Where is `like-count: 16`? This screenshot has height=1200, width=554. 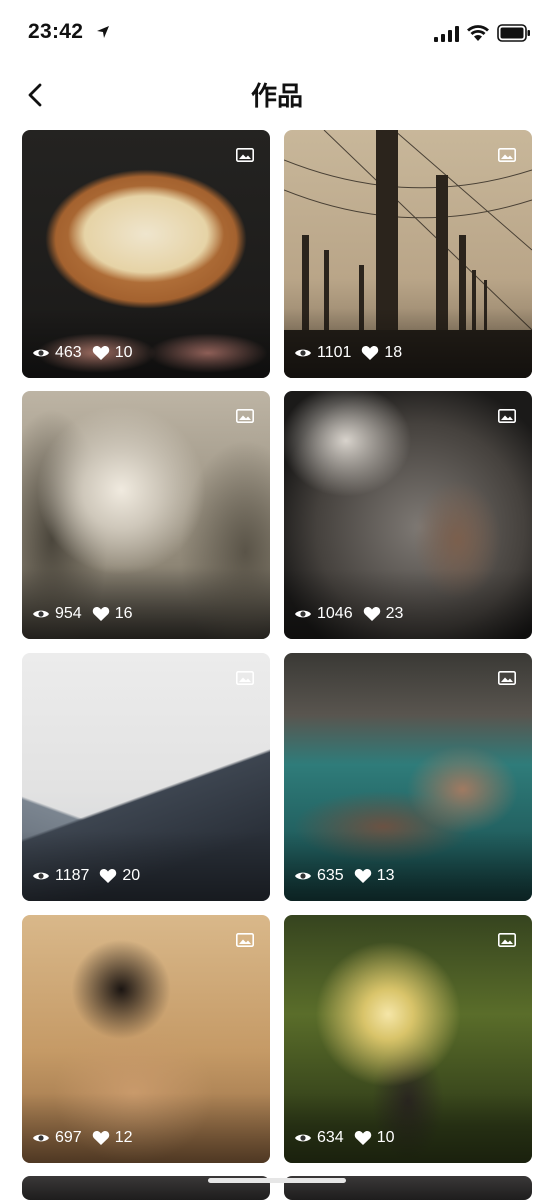
like-count: 16 is located at coordinates (123, 613).